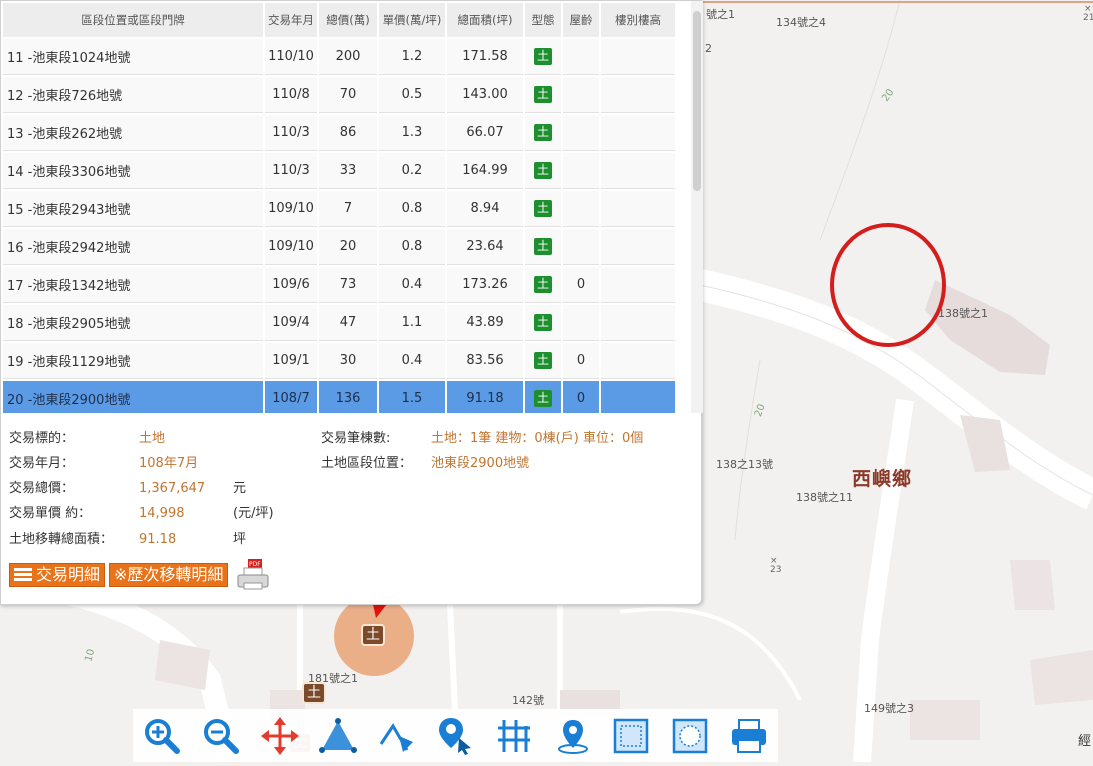 The image size is (1093, 766). Describe the element at coordinates (697, 101) in the screenshot. I see `scrollbar-thumb` at that location.